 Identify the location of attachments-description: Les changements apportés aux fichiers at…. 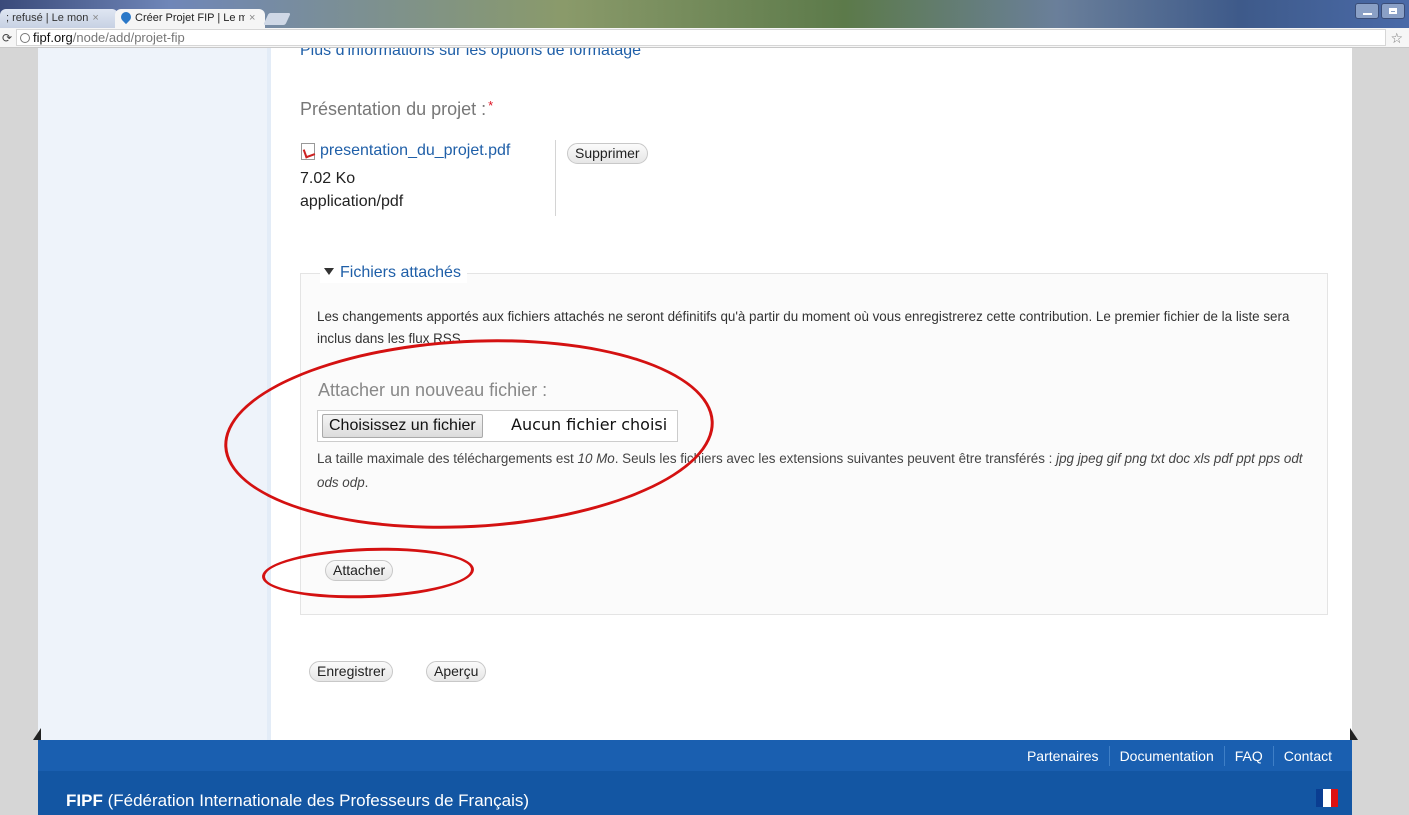
(803, 327).